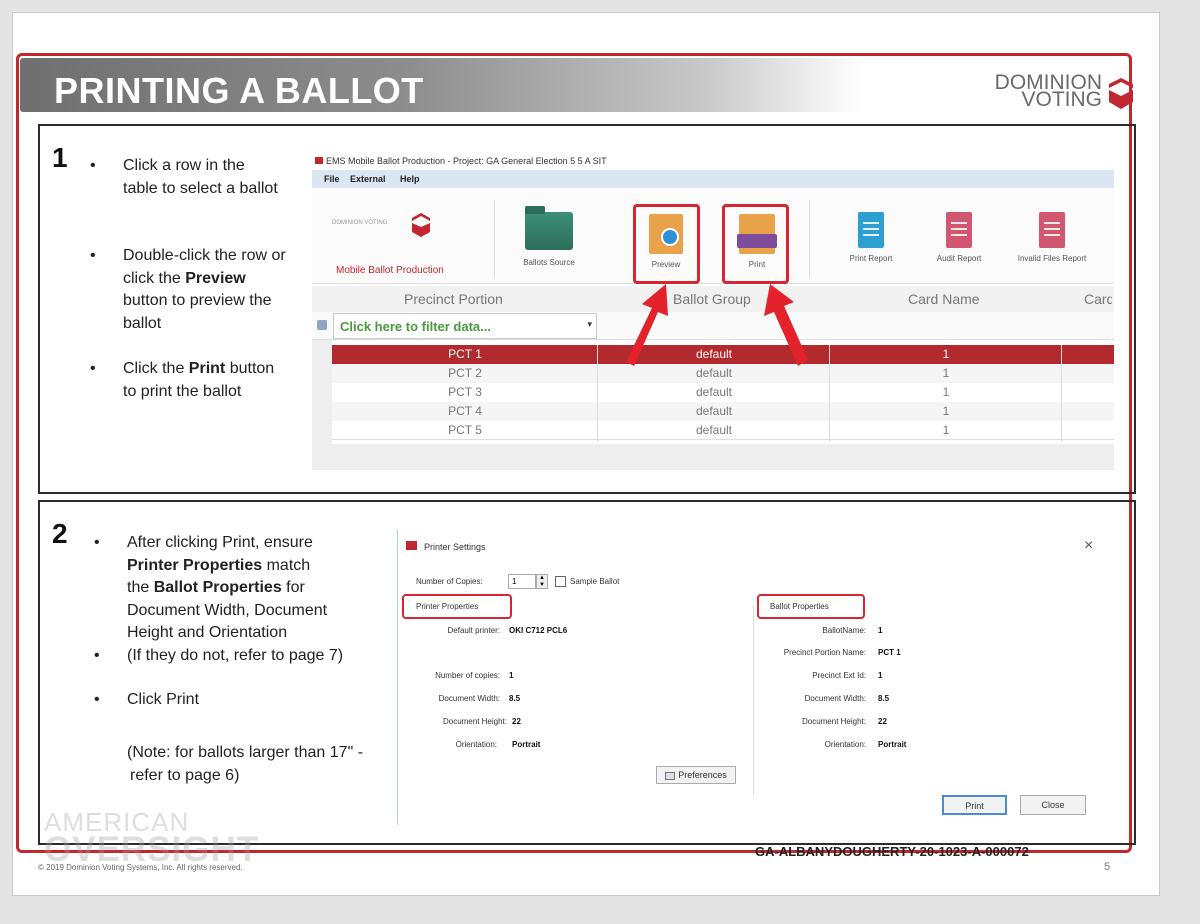 This screenshot has height=924, width=1200. Describe the element at coordinates (560, 581) in the screenshot. I see `sample-ballot-checkbox` at that location.